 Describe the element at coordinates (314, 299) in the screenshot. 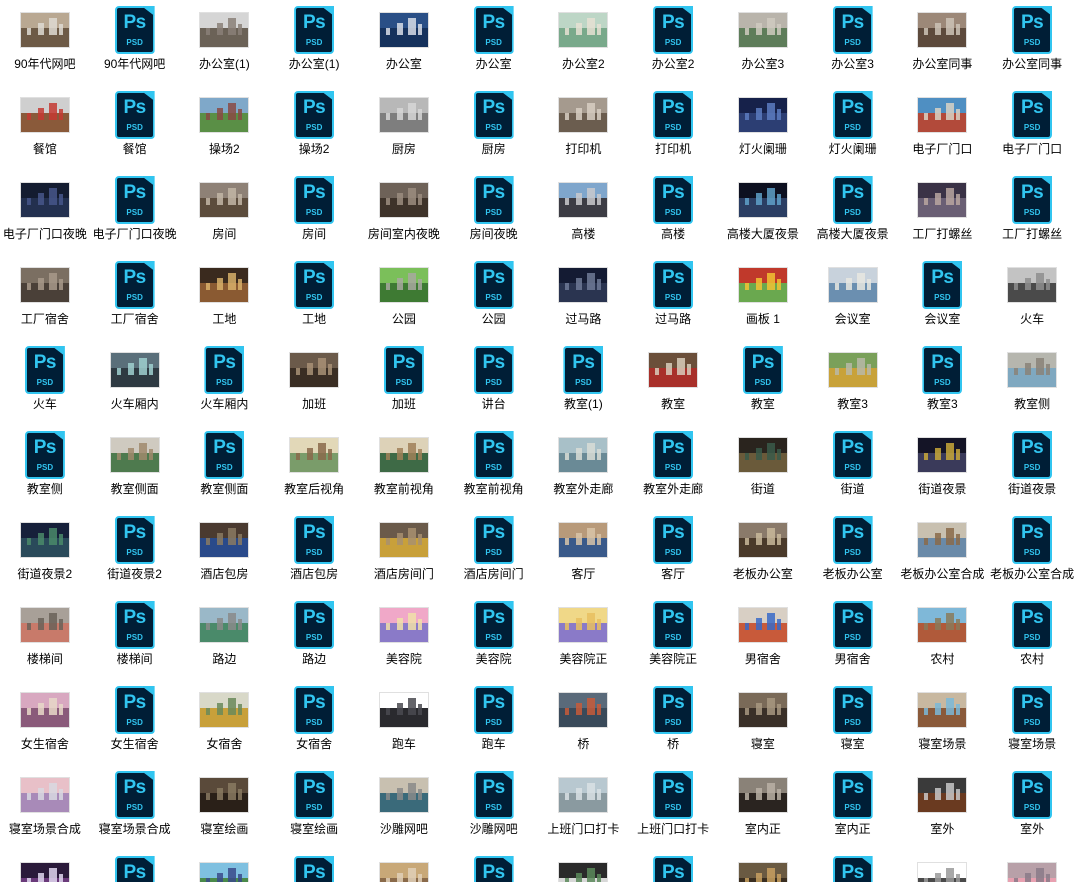

I see `file-item: Ps PSD 工地` at that location.